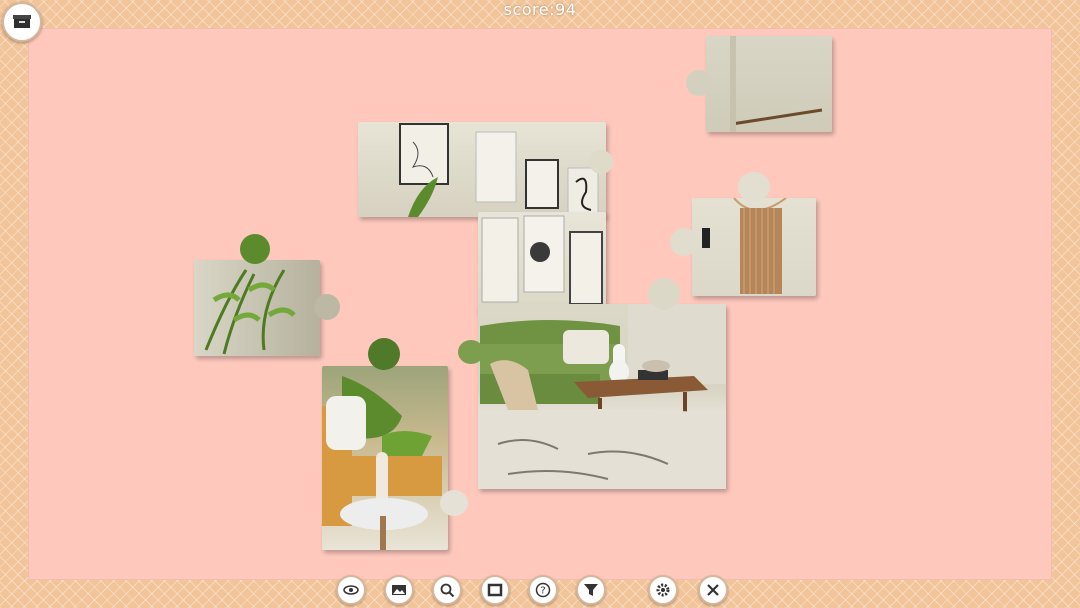 The image size is (1080, 608). I want to click on wall-art-circle, so click(542, 260).